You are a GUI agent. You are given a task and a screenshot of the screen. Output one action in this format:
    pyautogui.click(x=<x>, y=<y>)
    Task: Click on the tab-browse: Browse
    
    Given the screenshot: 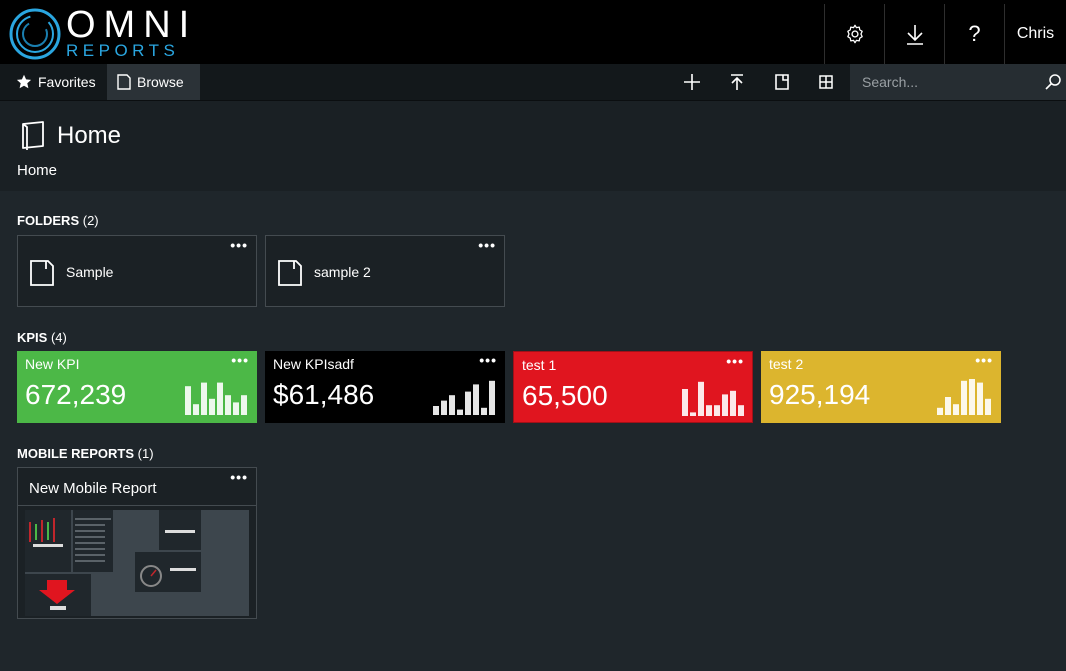 What is the action you would take?
    pyautogui.click(x=153, y=82)
    